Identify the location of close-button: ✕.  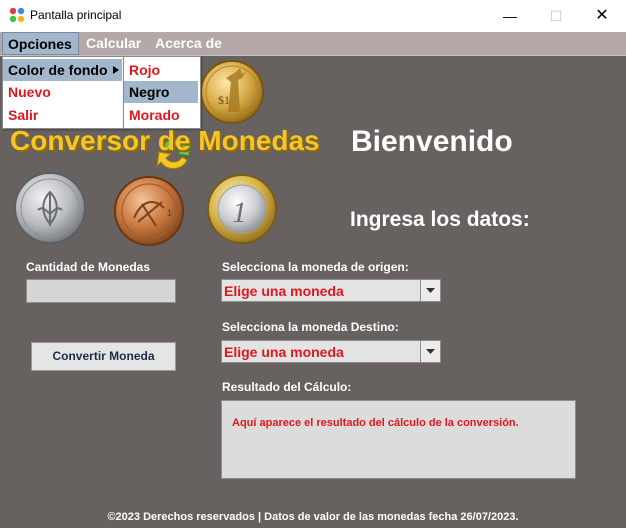
(602, 16).